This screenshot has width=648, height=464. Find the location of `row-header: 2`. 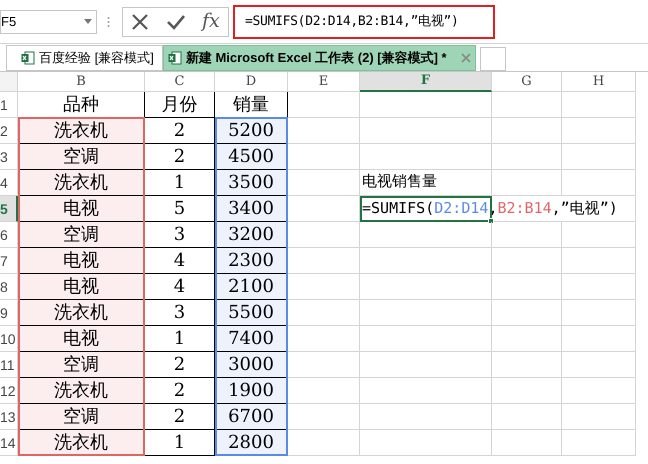

row-header: 2 is located at coordinates (9, 131).